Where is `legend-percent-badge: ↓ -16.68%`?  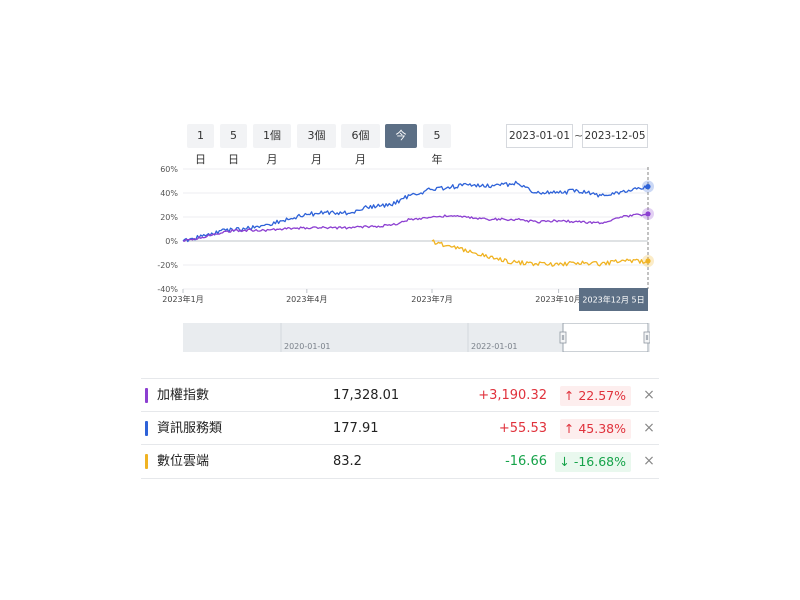 legend-percent-badge: ↓ -16.68% is located at coordinates (593, 462).